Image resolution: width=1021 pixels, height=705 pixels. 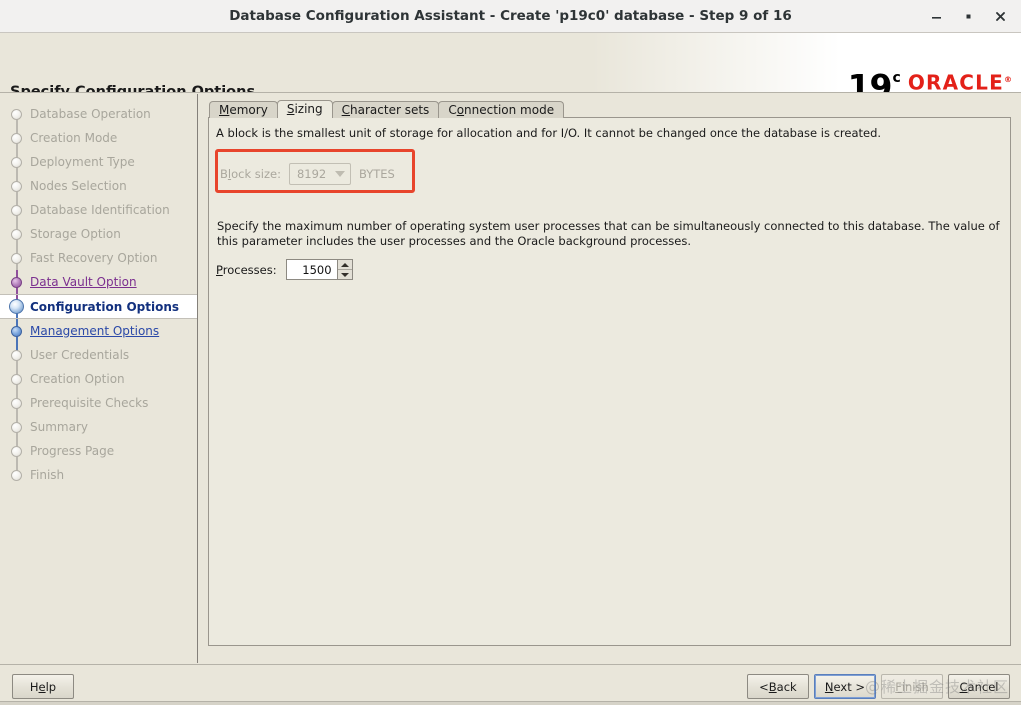 I want to click on processes-stepper-buttons, so click(x=344, y=269).